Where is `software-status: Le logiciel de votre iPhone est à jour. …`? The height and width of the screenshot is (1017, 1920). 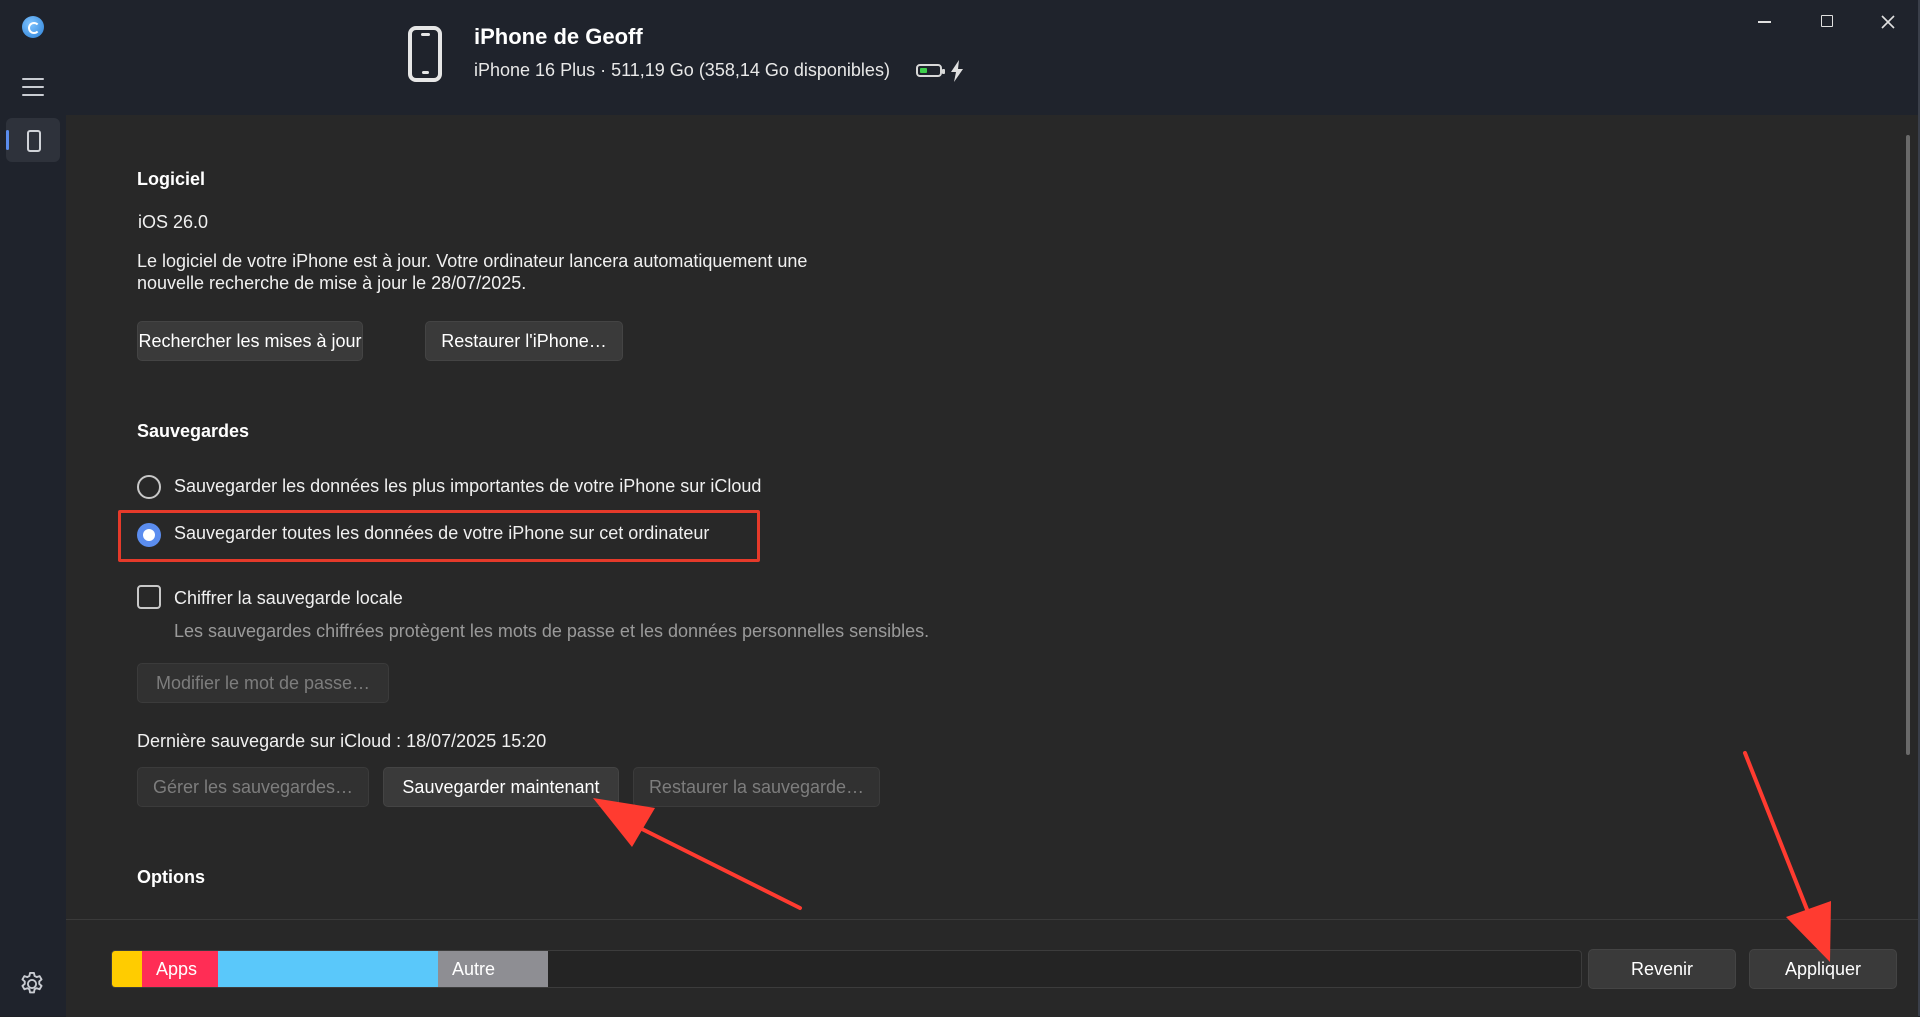 software-status: Le logiciel de votre iPhone est à jour. … is located at coordinates (517, 272).